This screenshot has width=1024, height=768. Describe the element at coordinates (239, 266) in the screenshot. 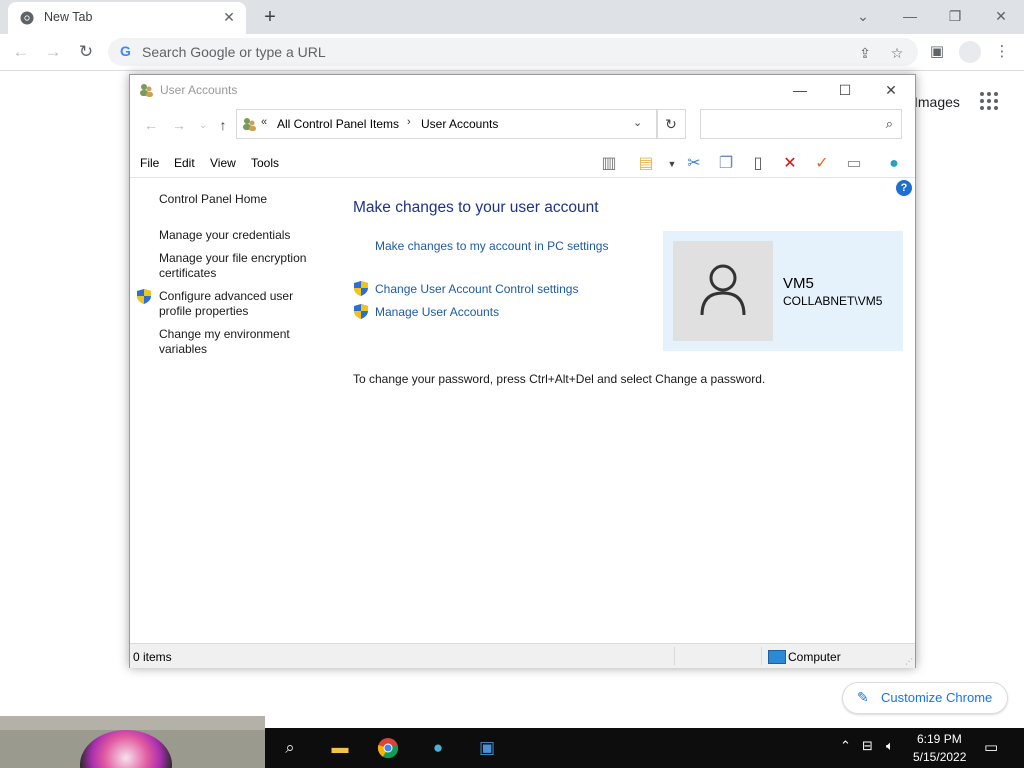

I see `file-encryption-link: Manage your file encryption certificates` at that location.